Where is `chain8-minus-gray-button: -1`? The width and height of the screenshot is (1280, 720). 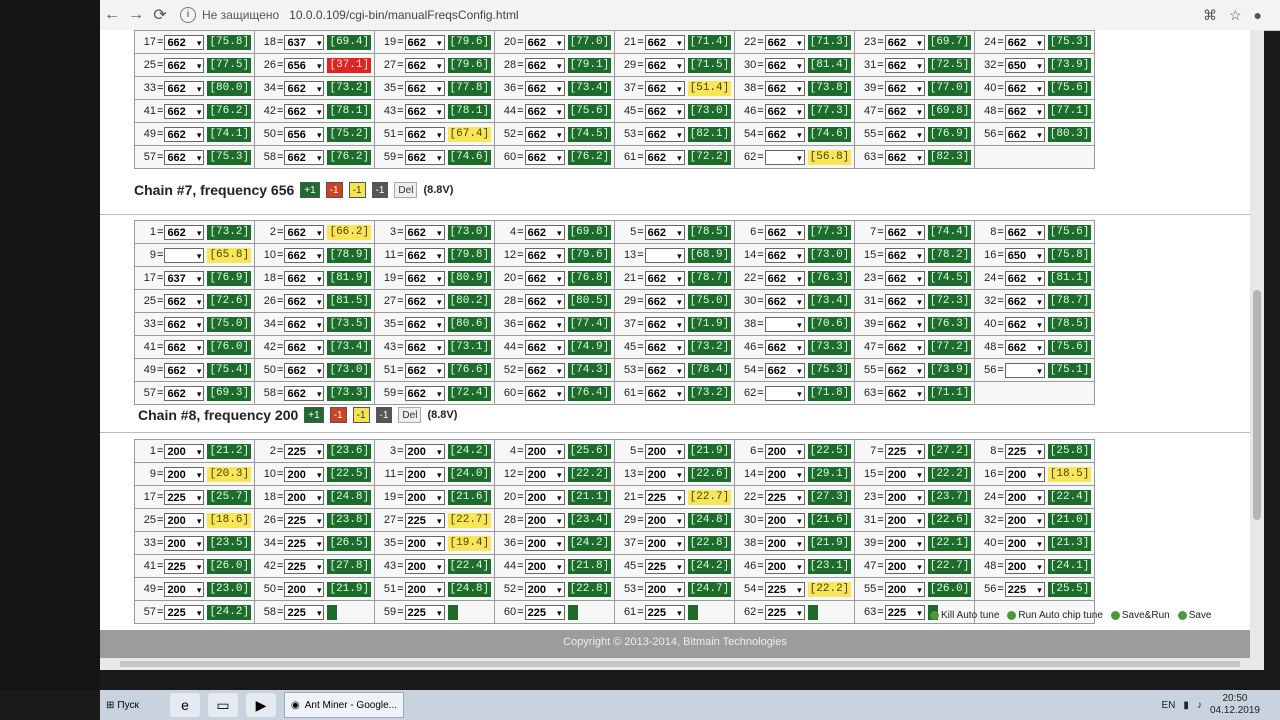
chain8-minus-gray-button: -1 is located at coordinates (384, 415).